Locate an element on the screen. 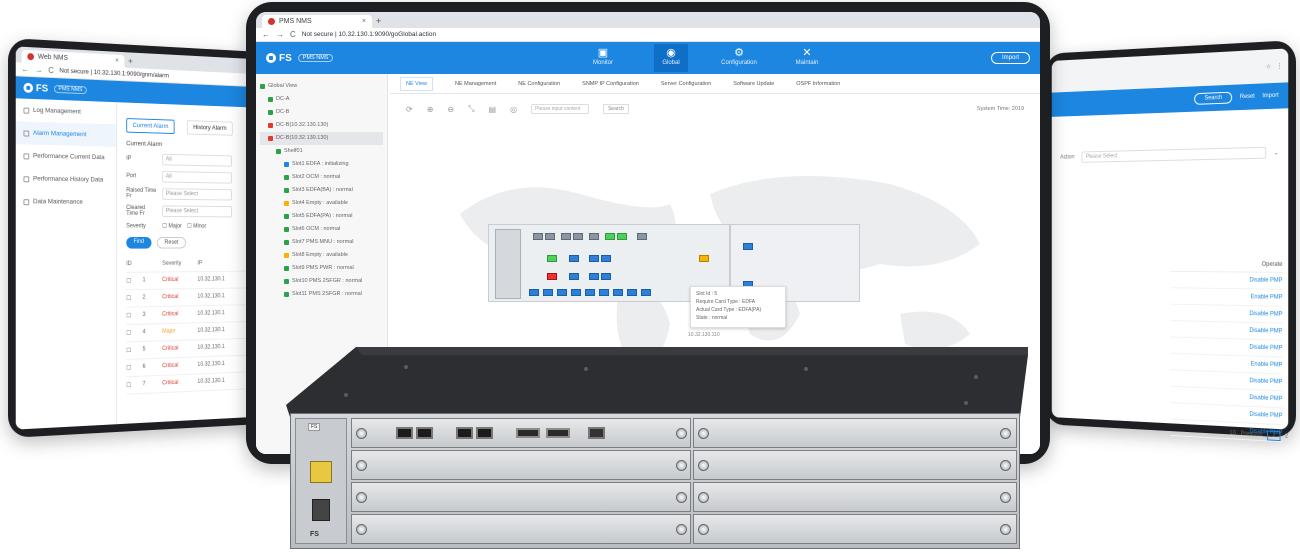 The width and height of the screenshot is (1300, 554). save-icon: ▤ is located at coordinates (493, 109).